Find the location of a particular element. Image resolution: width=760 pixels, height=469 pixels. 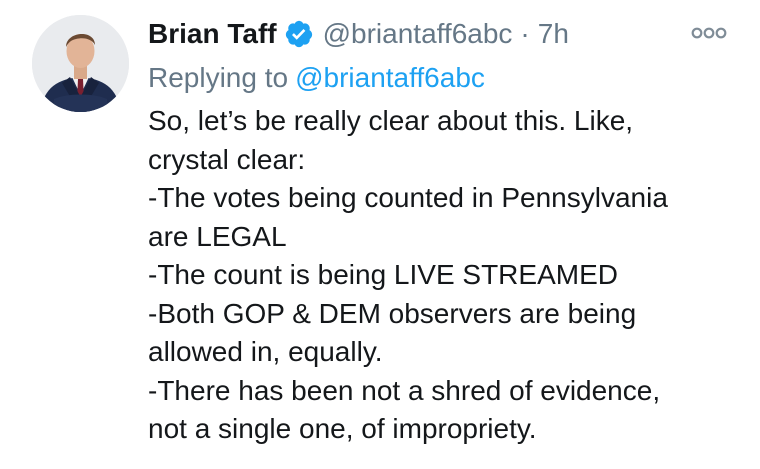

replying-to: Replying to @briantaff6abc is located at coordinates (316, 78).